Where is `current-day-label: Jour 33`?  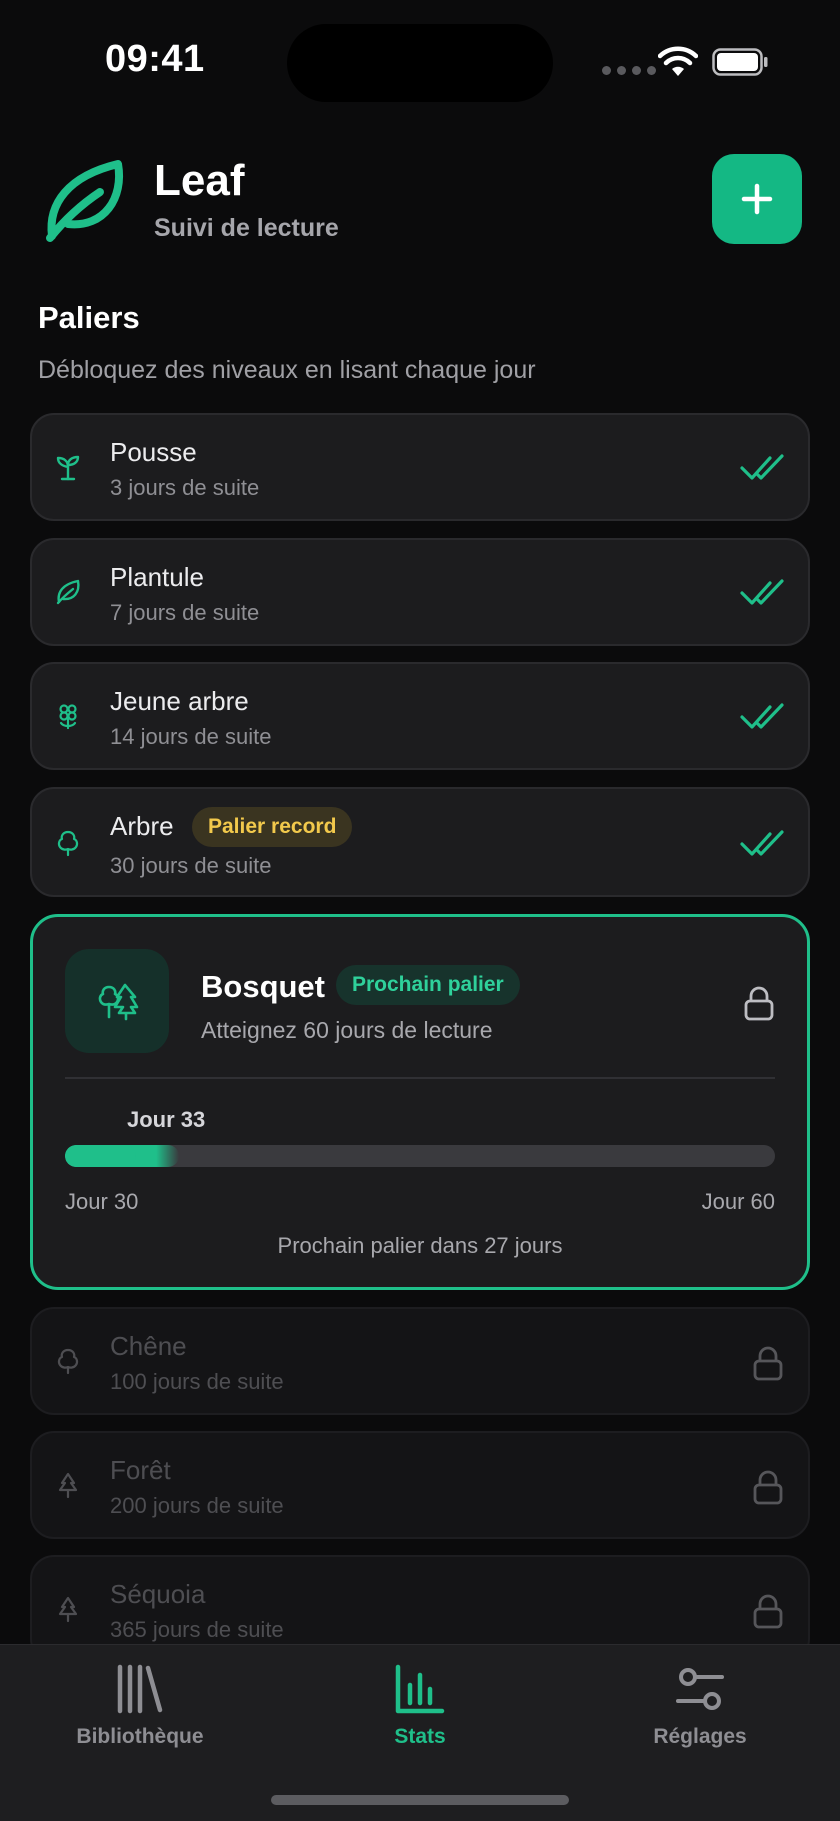
current-day-label: Jour 33 is located at coordinates (166, 1119).